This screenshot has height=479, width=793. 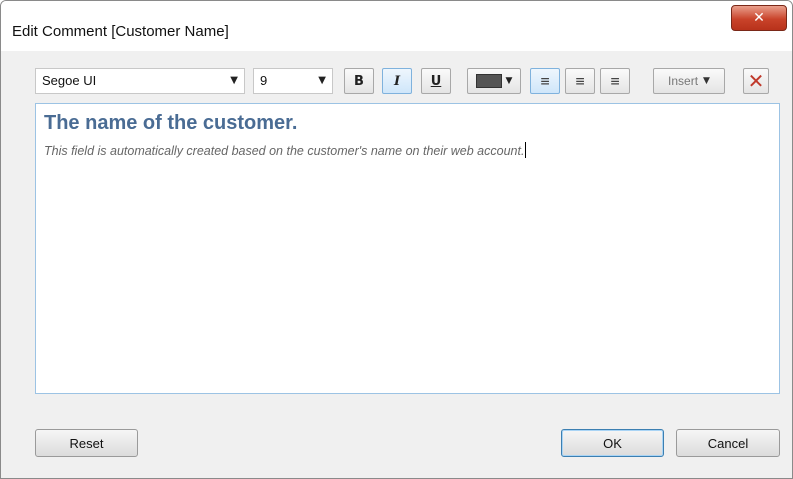 What do you see at coordinates (293, 81) in the screenshot?
I see `font-size-select: 9 ▼` at bounding box center [293, 81].